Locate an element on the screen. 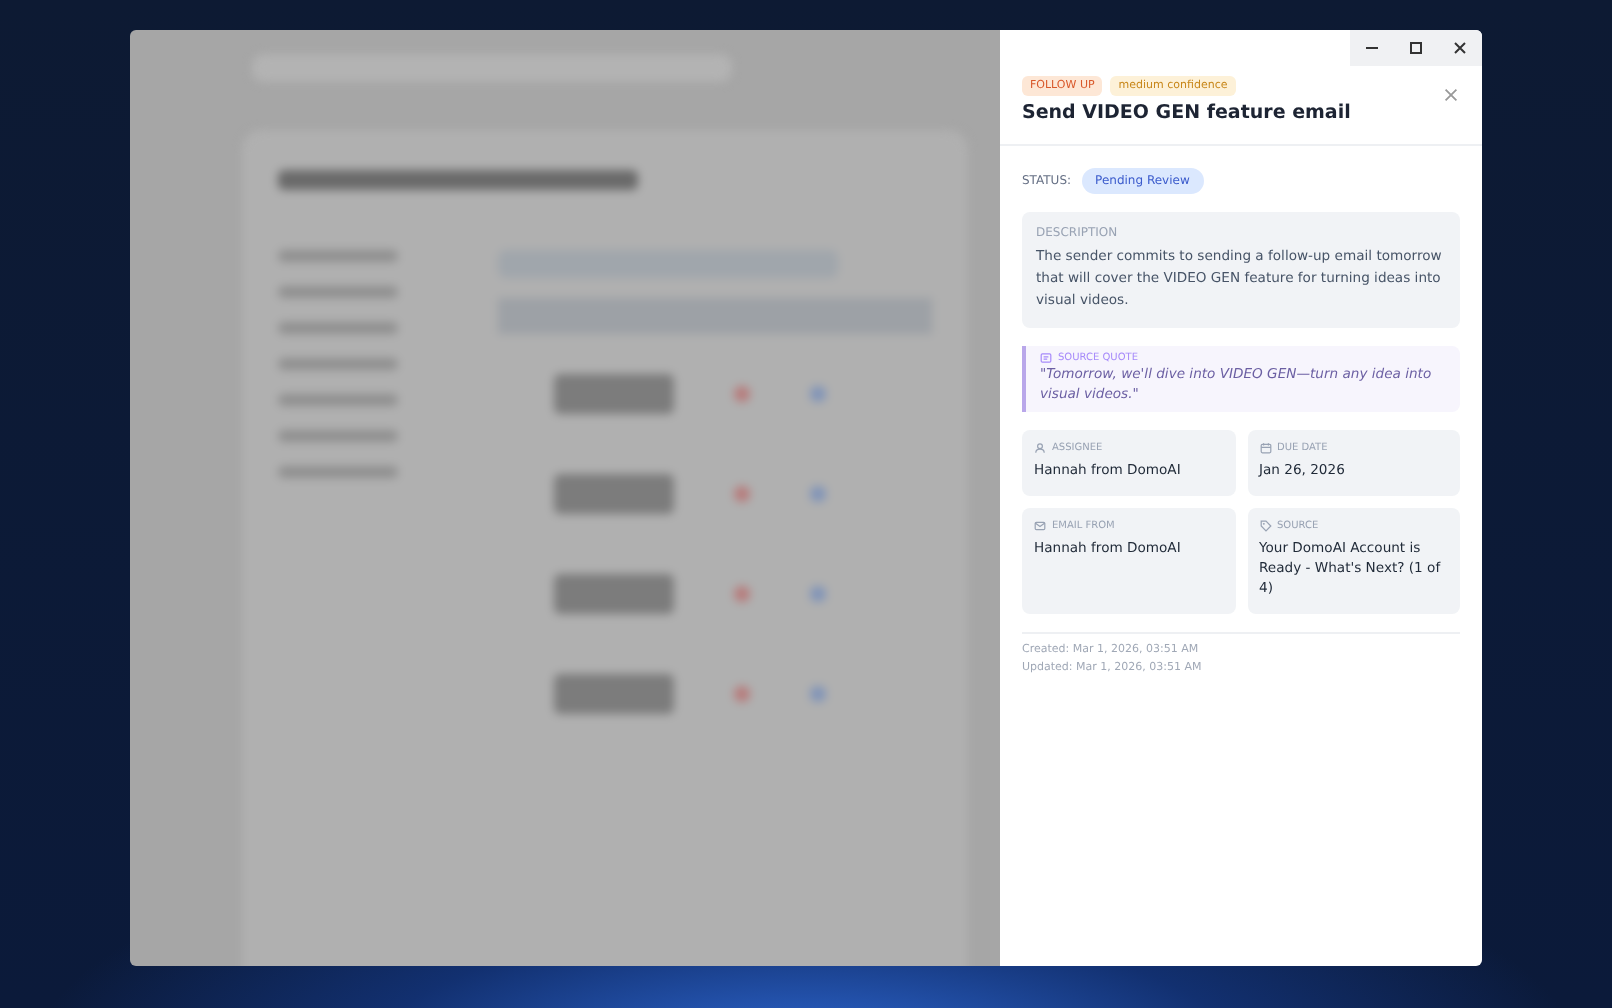 This screenshot has height=1008, width=1612. person-icon is located at coordinates (1040, 448).